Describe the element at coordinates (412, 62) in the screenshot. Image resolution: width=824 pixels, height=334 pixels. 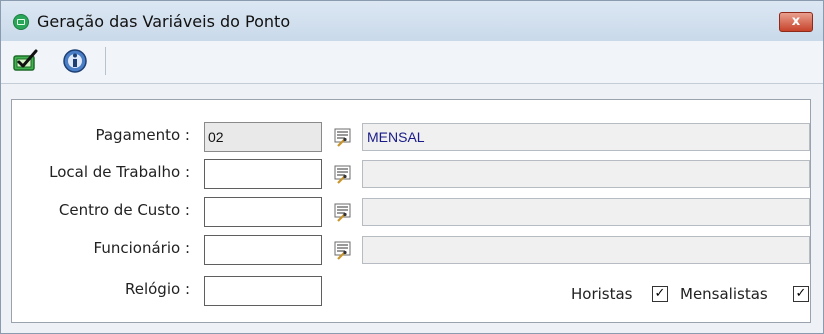
I see `toolbar` at that location.